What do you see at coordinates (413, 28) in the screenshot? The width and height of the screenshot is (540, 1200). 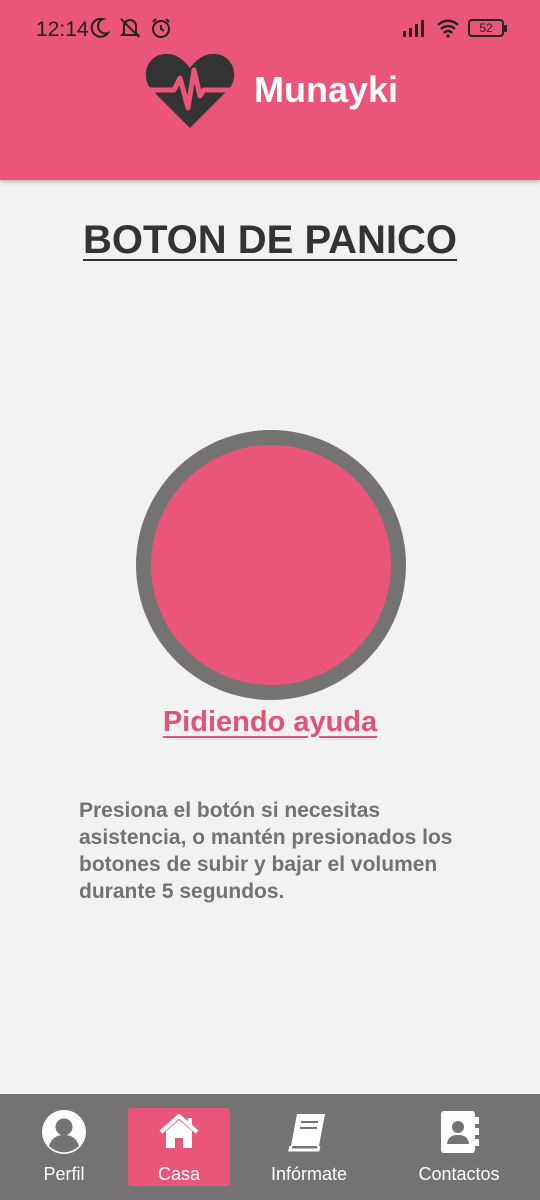 I see `signal-icon` at bounding box center [413, 28].